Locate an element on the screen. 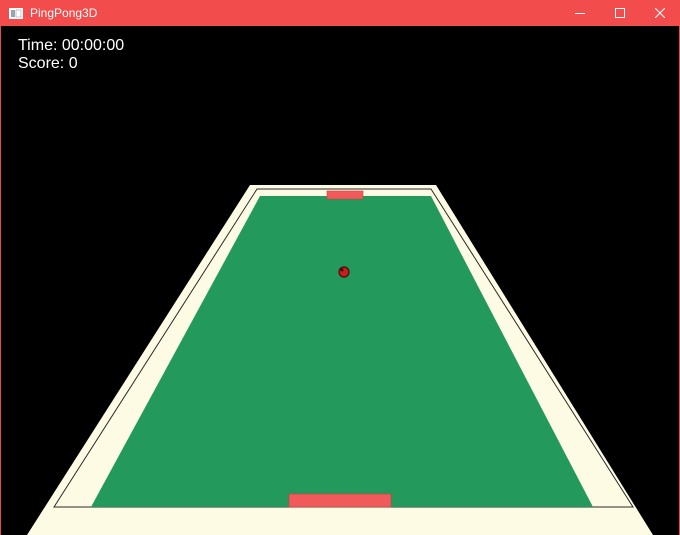  window-title: PingPong3D is located at coordinates (64, 13).